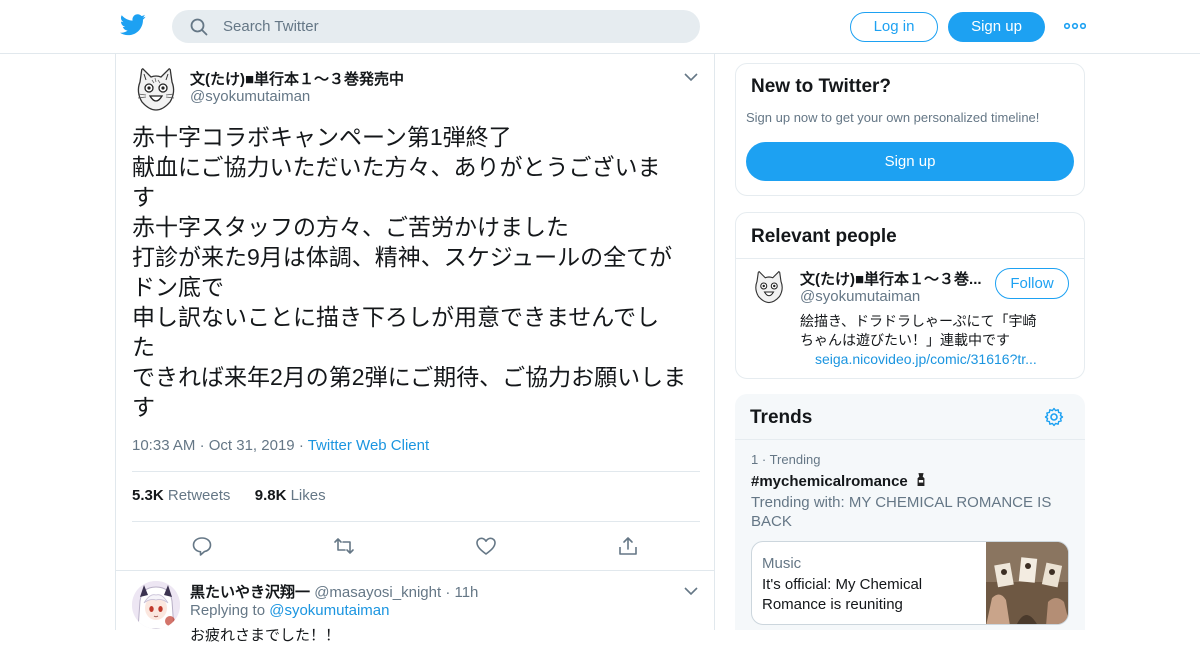  I want to click on sidebar-signup-button: Sign up, so click(910, 161).